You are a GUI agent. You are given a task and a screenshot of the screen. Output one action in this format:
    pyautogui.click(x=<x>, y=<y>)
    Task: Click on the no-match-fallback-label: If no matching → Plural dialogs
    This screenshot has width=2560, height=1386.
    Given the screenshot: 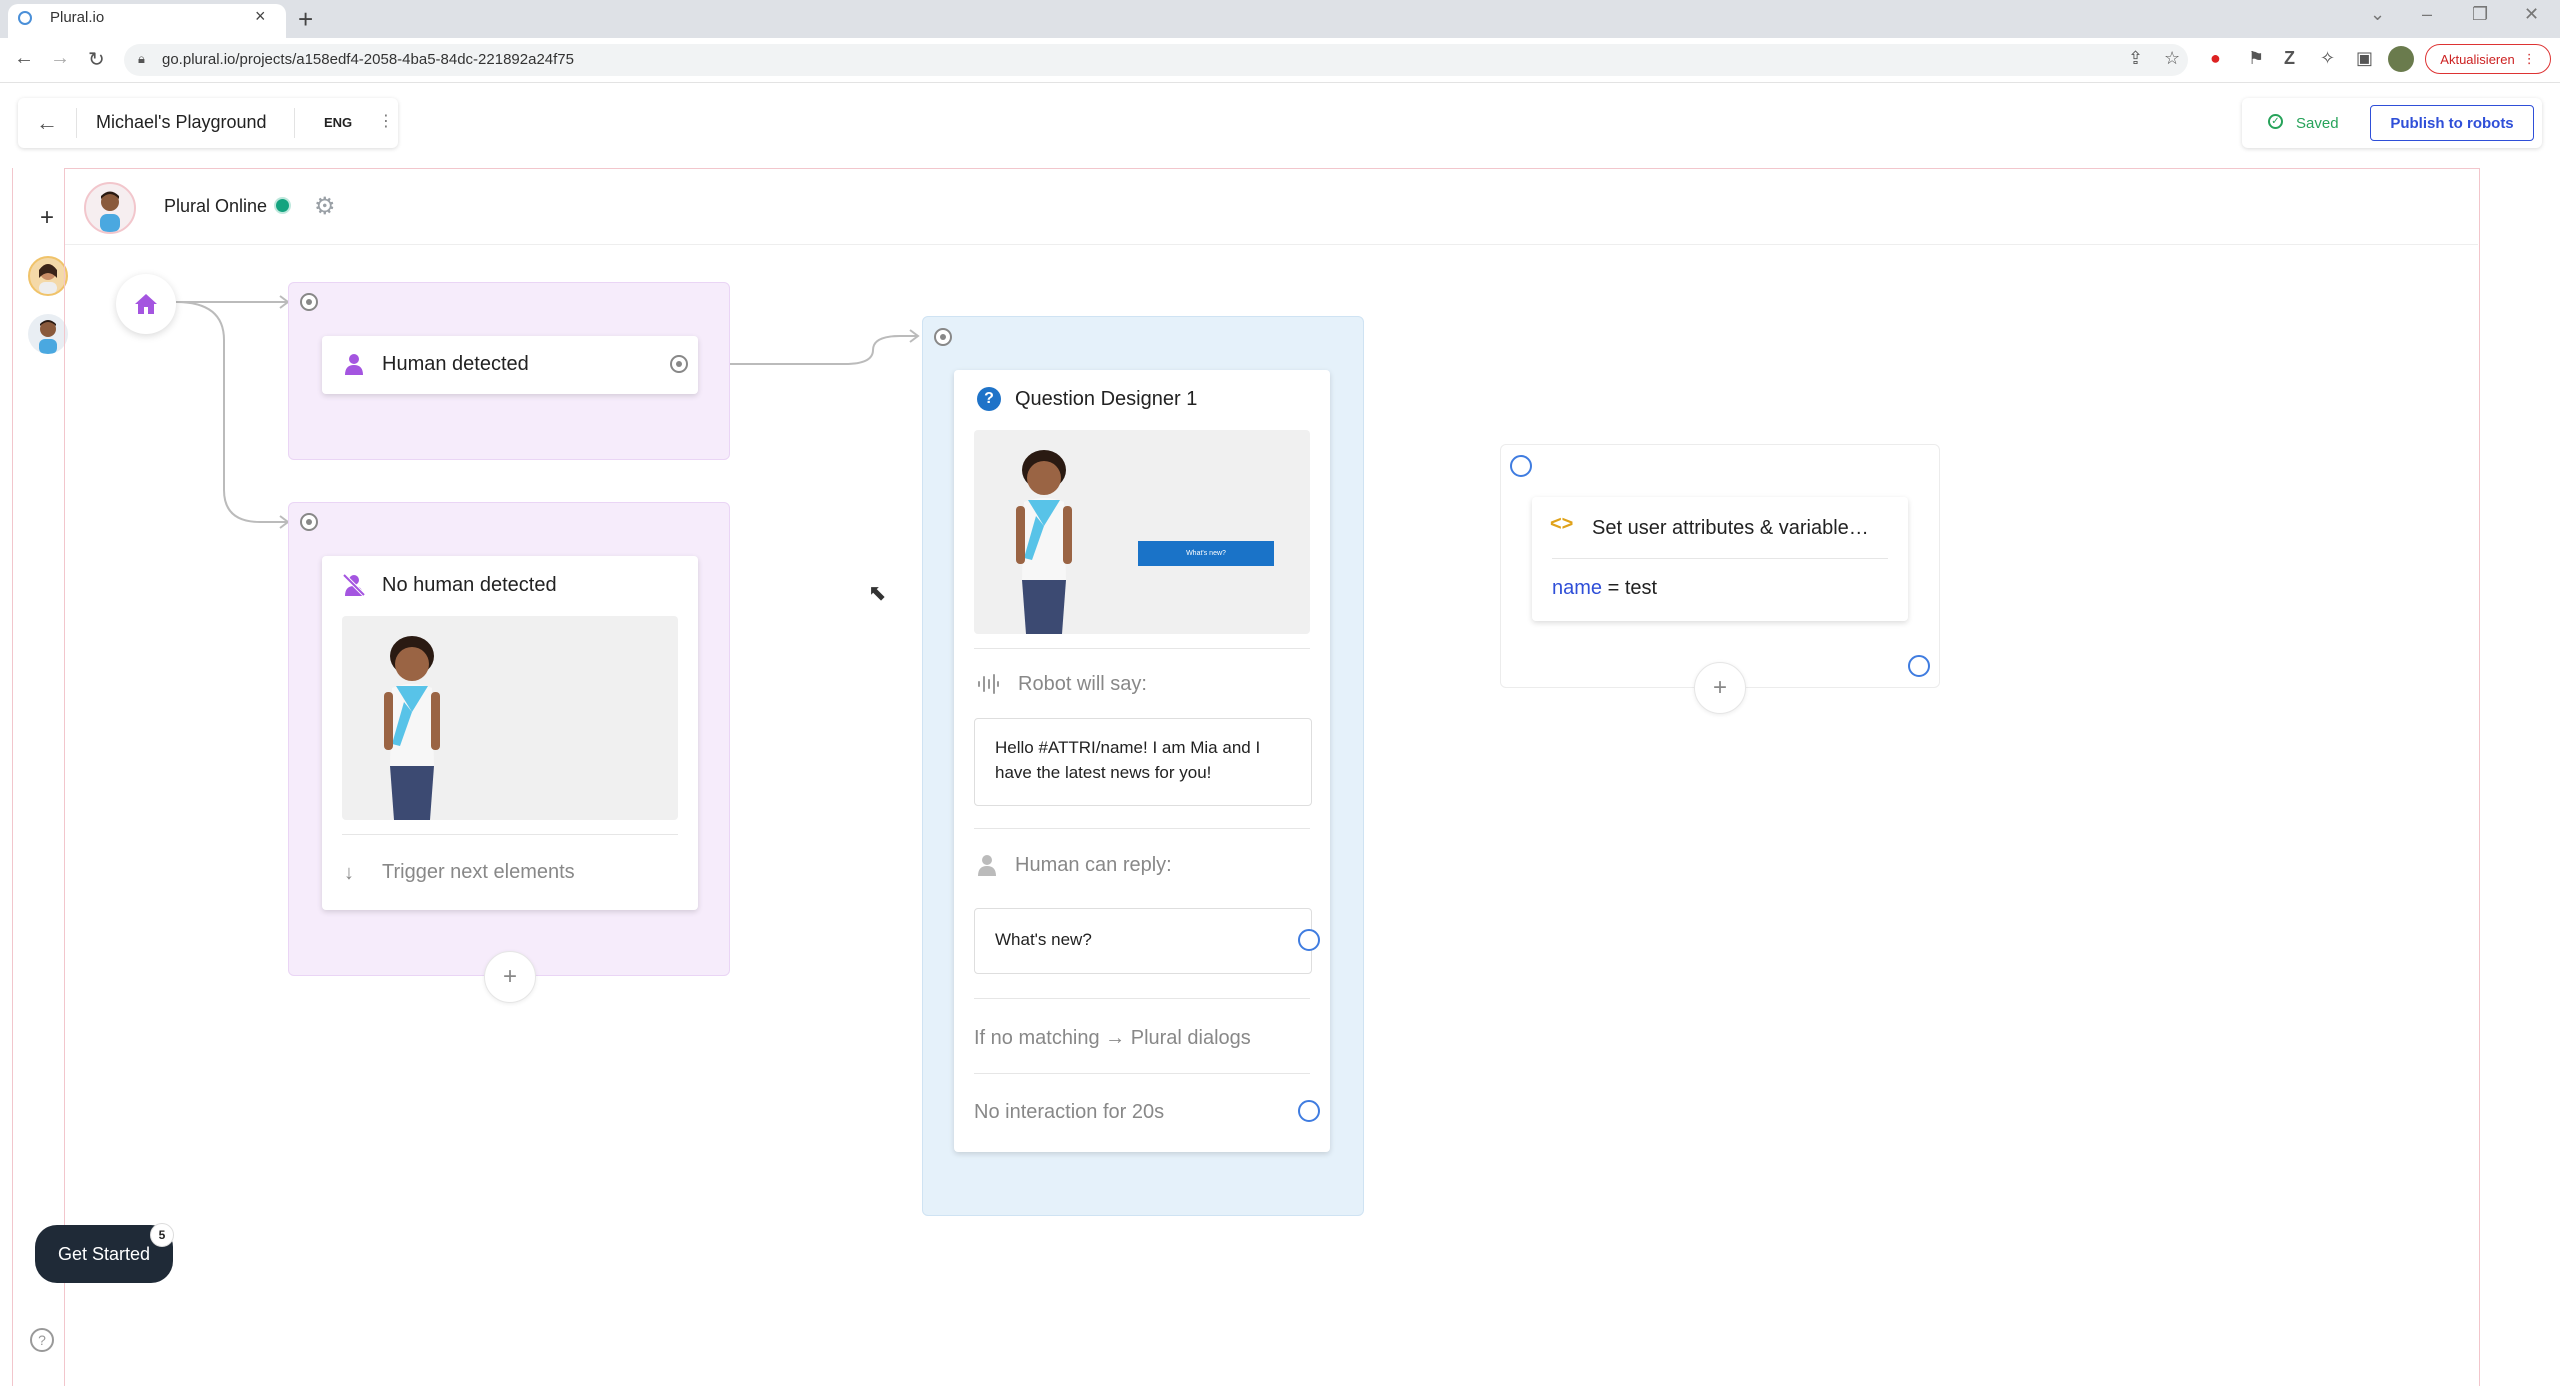 What is the action you would take?
    pyautogui.click(x=1112, y=1038)
    